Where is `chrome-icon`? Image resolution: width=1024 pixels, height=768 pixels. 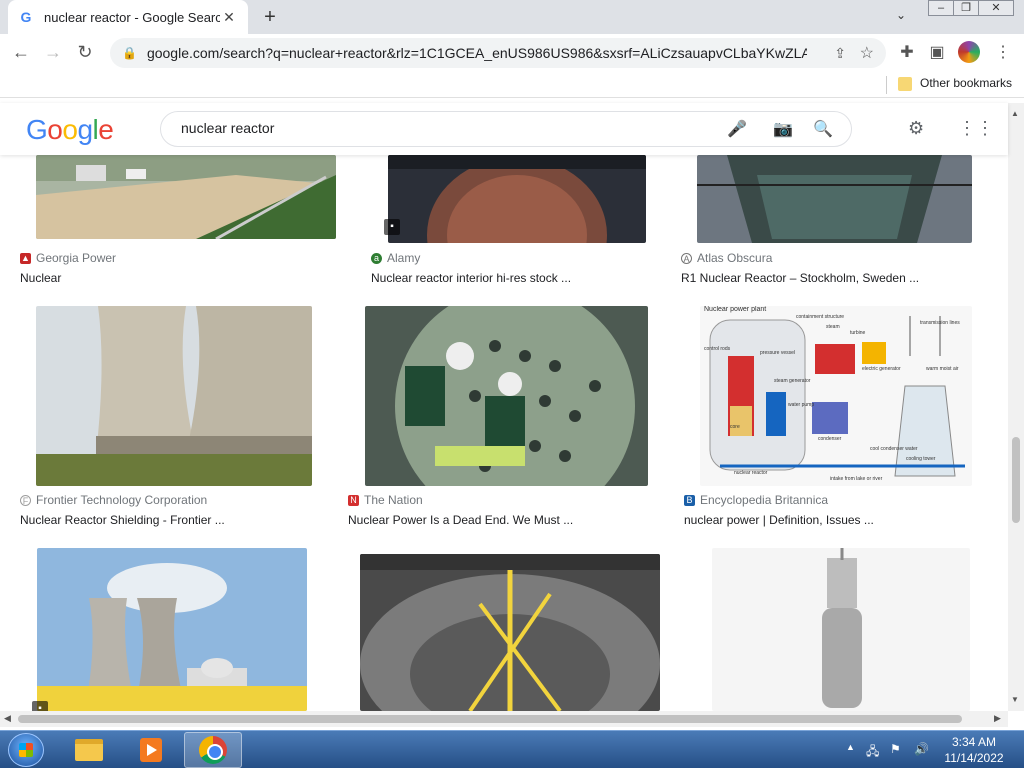 chrome-icon is located at coordinates (213, 750).